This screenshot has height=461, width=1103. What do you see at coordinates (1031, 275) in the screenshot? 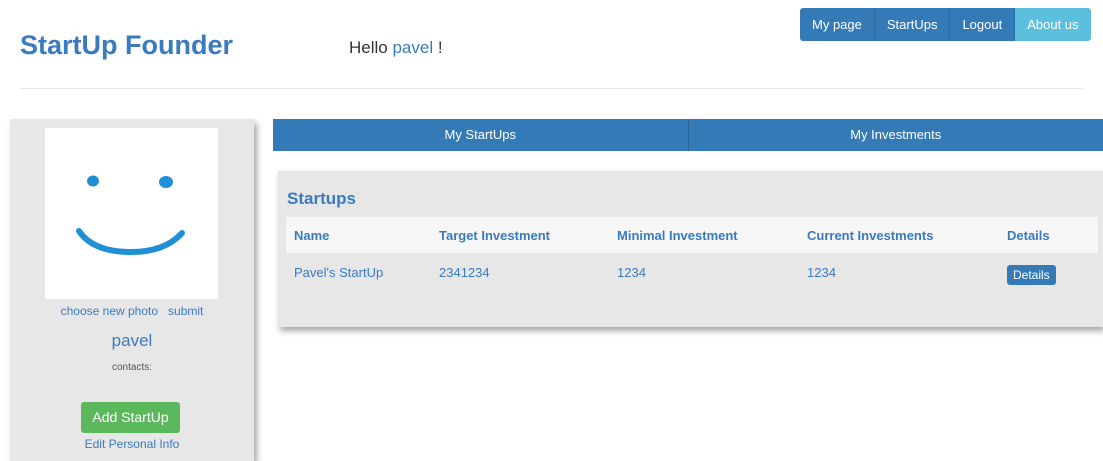
I see `details-button: Details` at bounding box center [1031, 275].